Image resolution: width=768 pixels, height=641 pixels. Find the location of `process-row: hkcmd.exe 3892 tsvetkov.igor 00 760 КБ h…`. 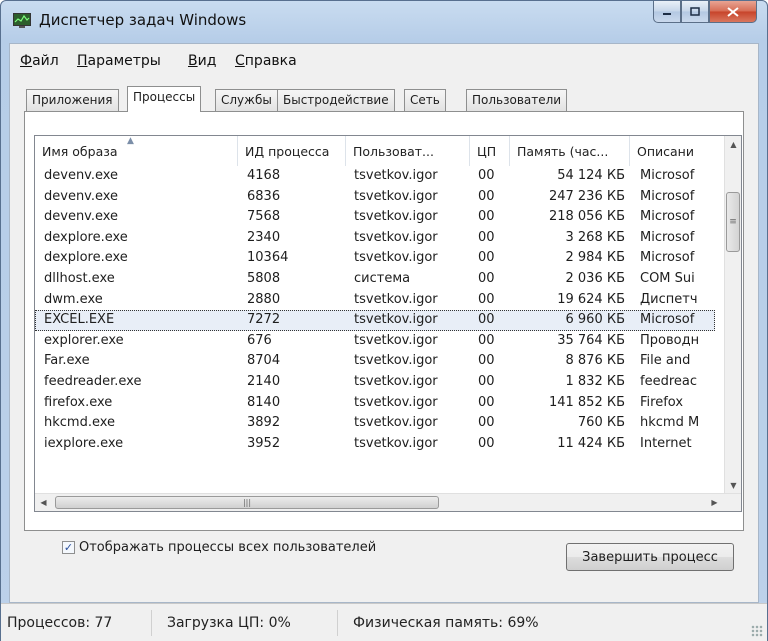

process-row: hkcmd.exe 3892 tsvetkov.igor 00 760 КБ h… is located at coordinates (375, 423).